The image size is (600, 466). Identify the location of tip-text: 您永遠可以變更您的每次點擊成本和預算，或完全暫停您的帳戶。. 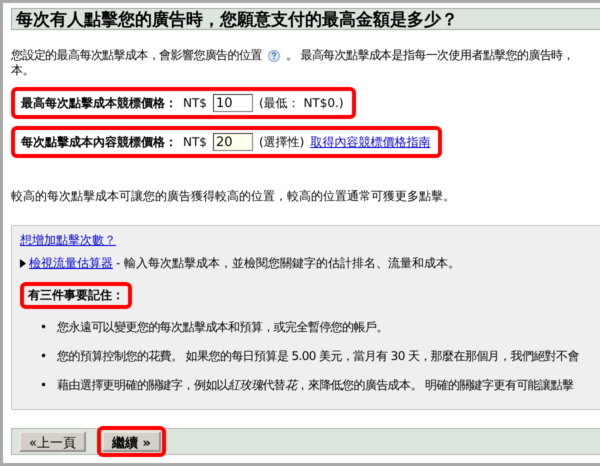
(222, 327).